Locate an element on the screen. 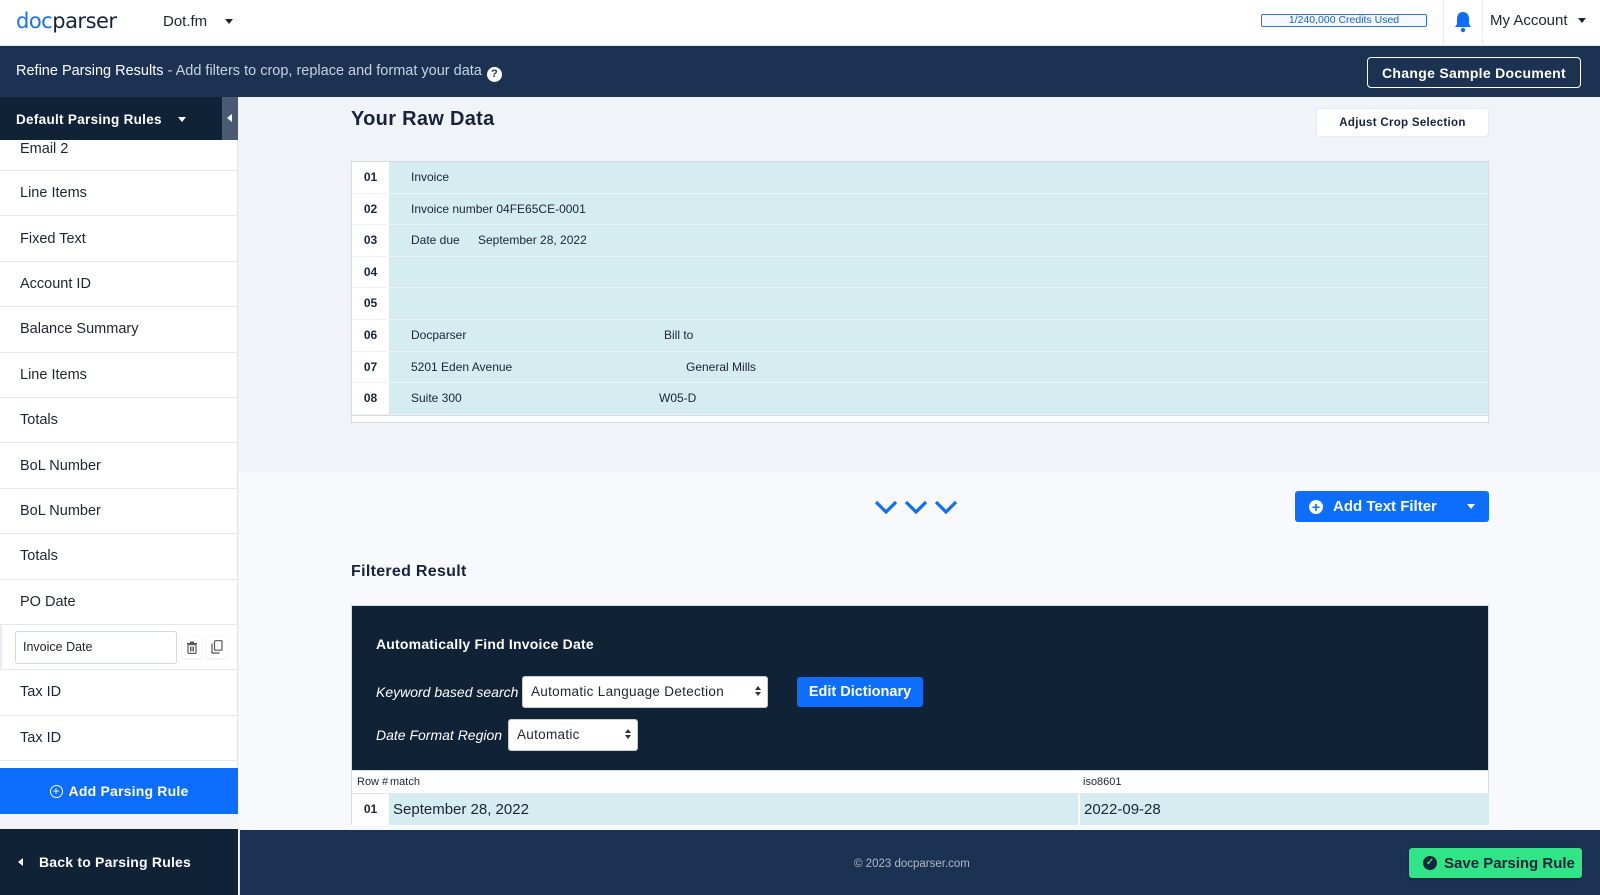  edit-dictionary-button: Edit Dictionary is located at coordinates (860, 692).